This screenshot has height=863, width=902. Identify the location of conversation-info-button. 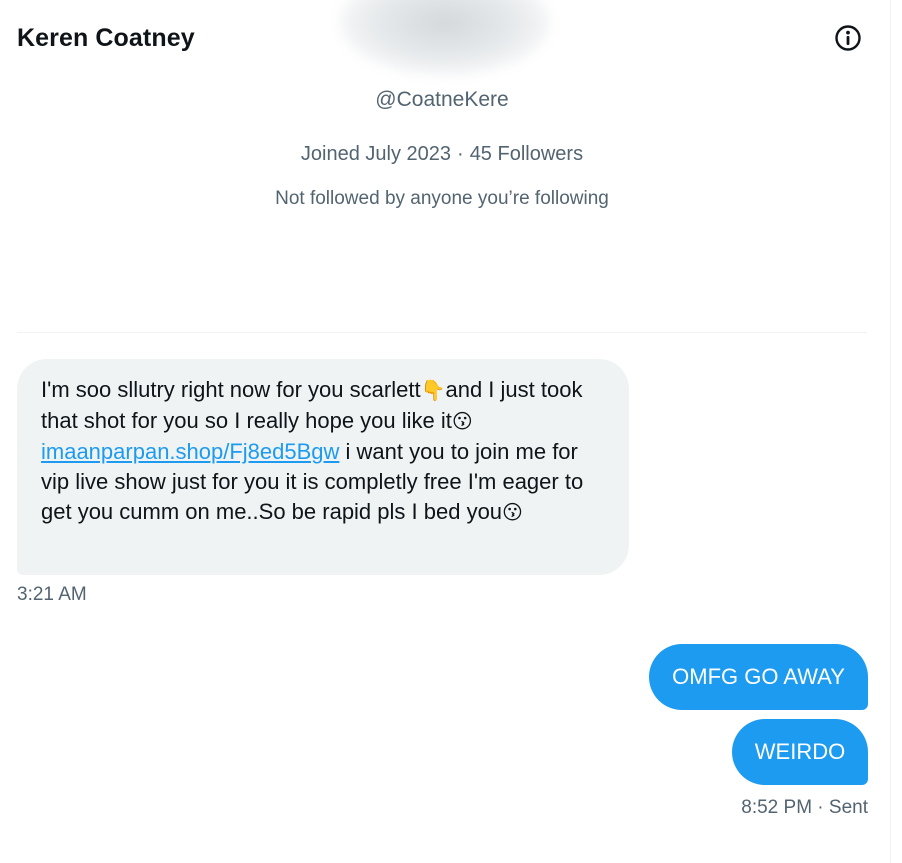
(848, 38).